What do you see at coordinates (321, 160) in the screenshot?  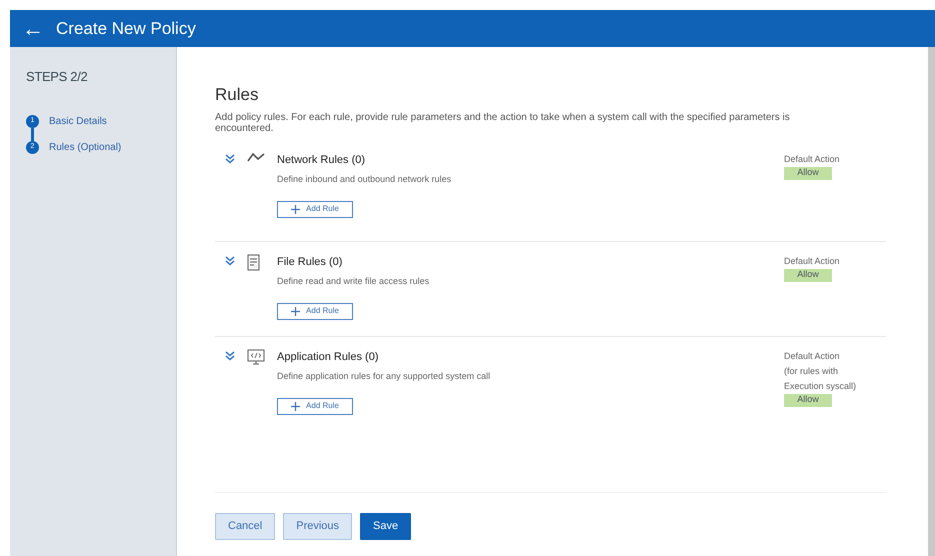 I see `rule-title: Network Rules (0)` at bounding box center [321, 160].